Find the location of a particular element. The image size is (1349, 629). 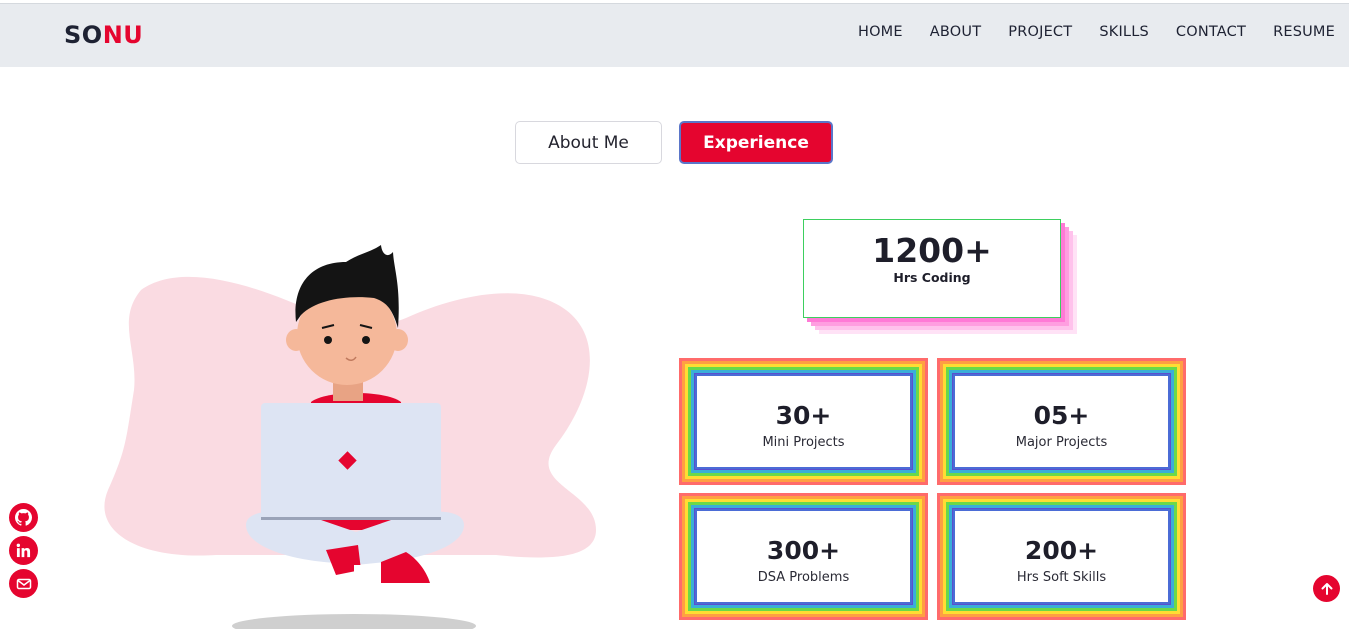

logo-part-dark: SO is located at coordinates (83, 35).